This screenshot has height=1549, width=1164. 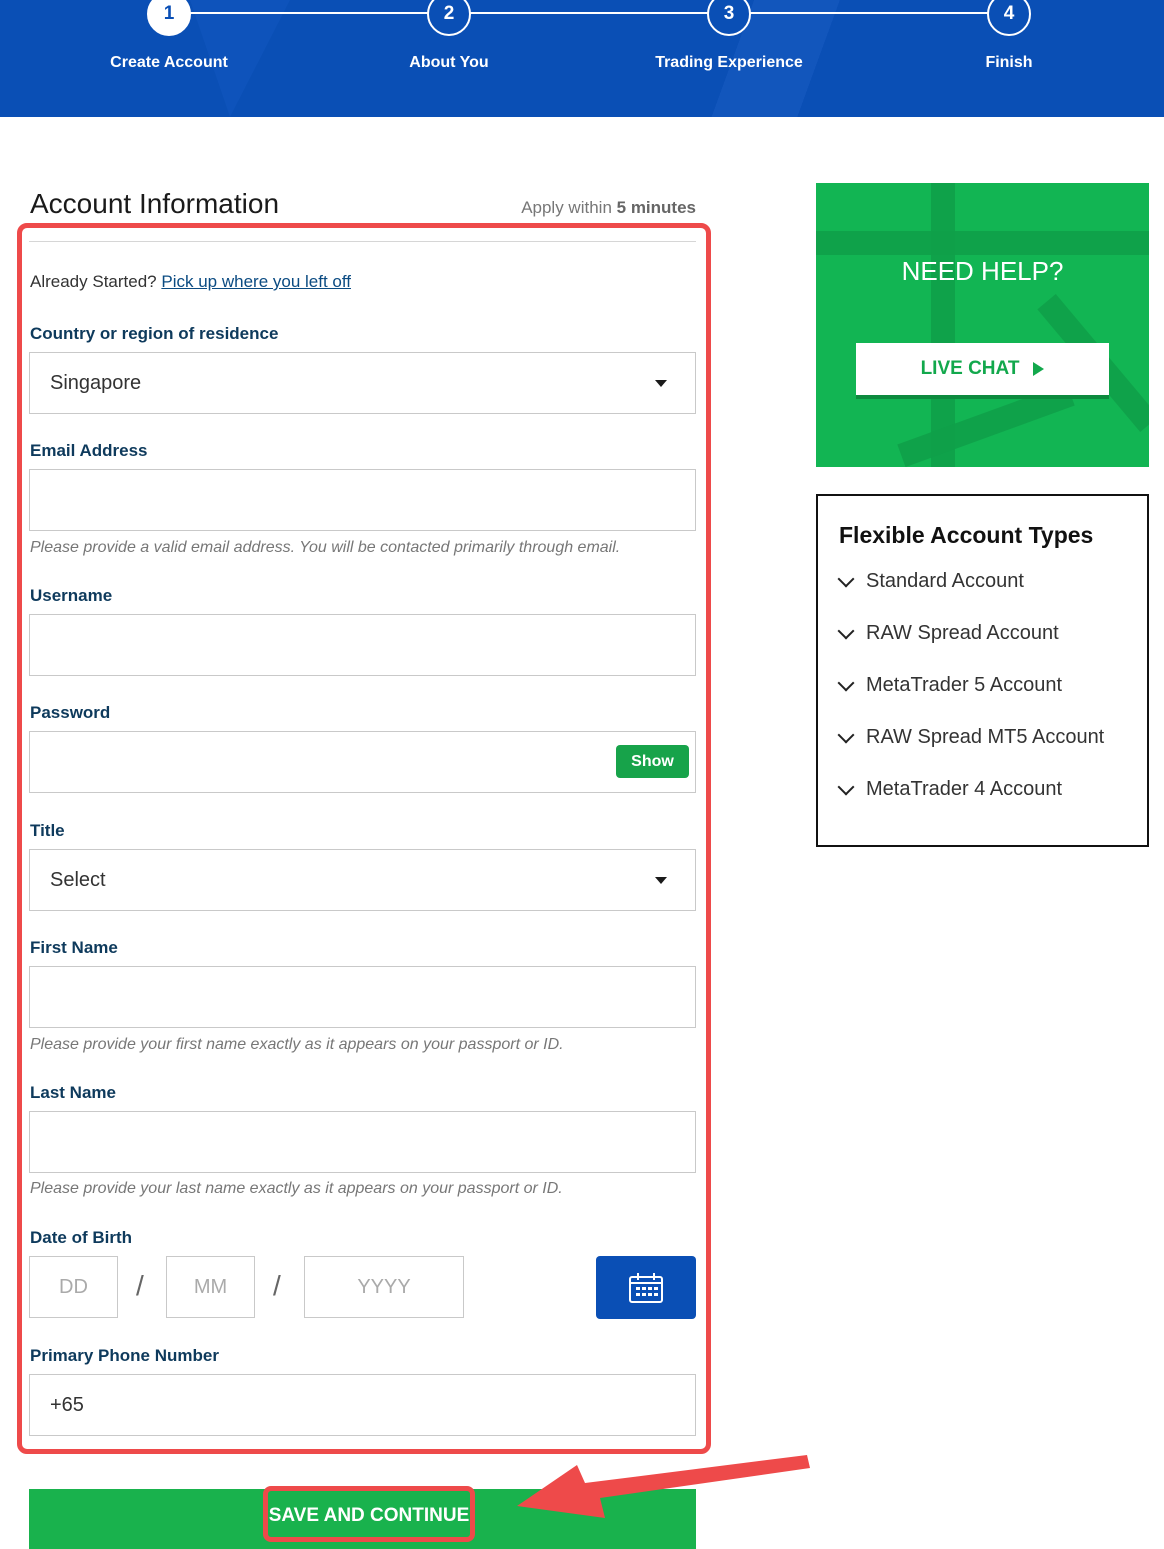 I want to click on dob-day-input: DD, so click(x=73, y=1287).